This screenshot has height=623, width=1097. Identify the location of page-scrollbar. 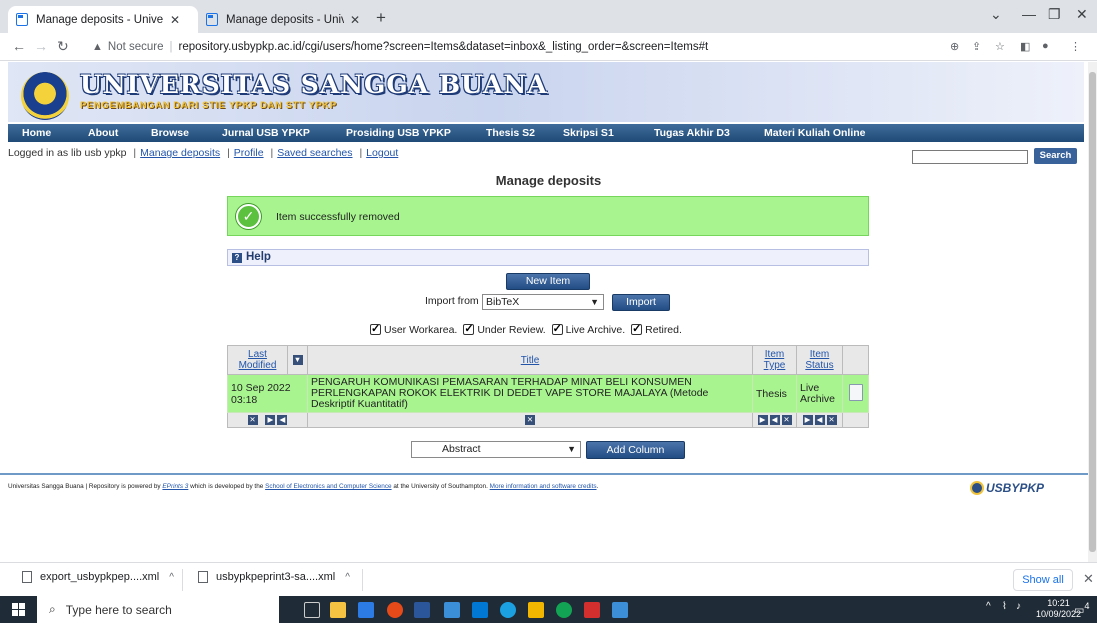
(1092, 312).